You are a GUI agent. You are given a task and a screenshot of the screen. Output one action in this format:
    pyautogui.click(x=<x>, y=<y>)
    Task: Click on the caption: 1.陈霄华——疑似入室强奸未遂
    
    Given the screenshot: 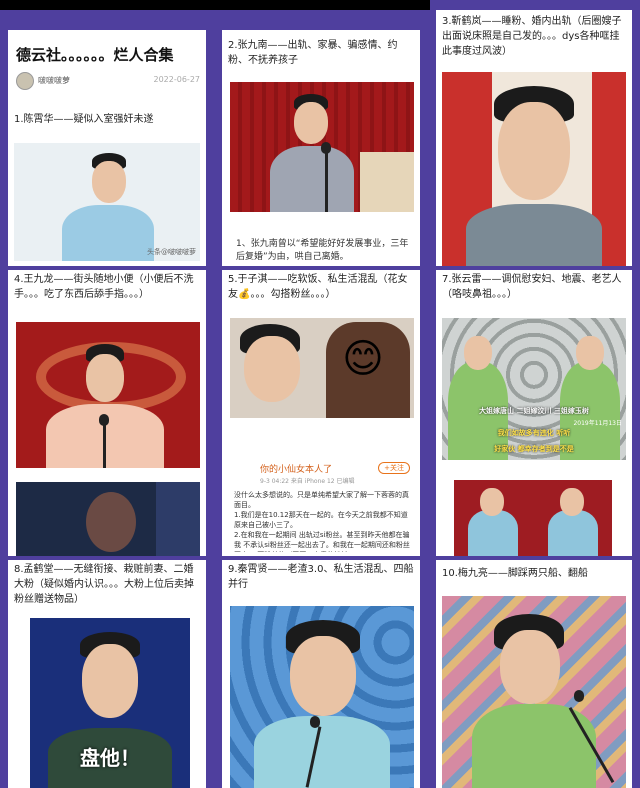 What is the action you would take?
    pyautogui.click(x=84, y=119)
    